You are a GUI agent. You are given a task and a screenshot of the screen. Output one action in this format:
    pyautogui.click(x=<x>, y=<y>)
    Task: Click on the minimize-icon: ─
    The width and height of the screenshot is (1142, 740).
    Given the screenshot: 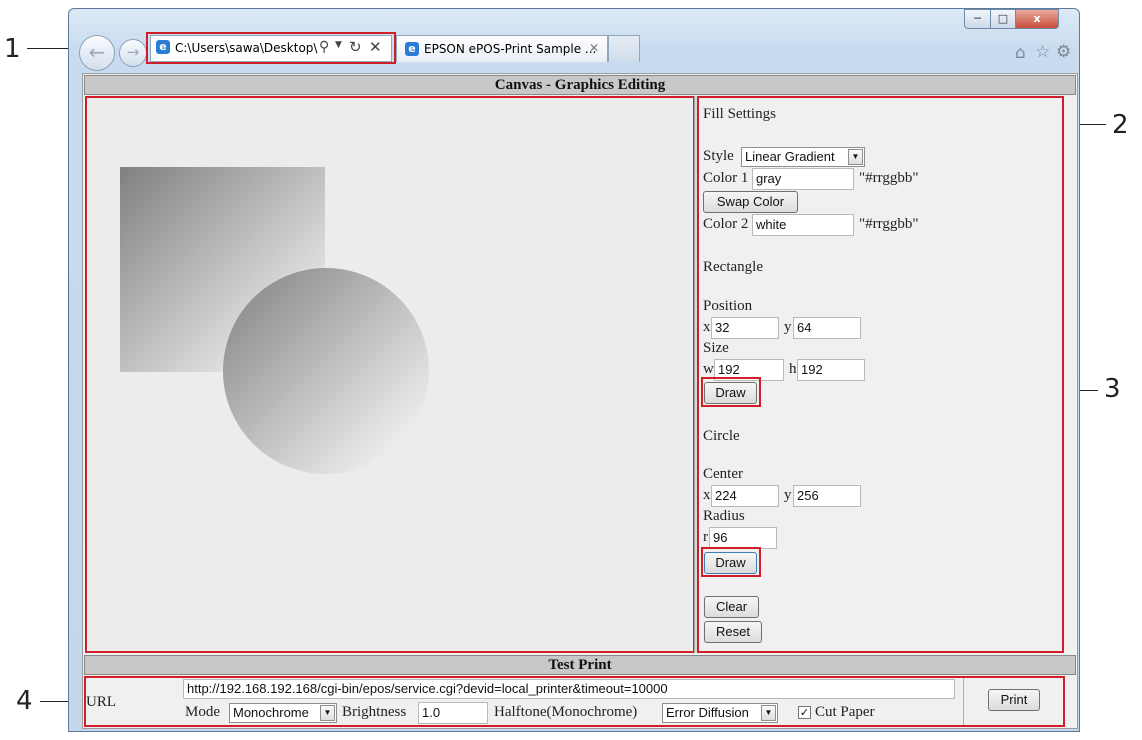 What is the action you would take?
    pyautogui.click(x=977, y=19)
    